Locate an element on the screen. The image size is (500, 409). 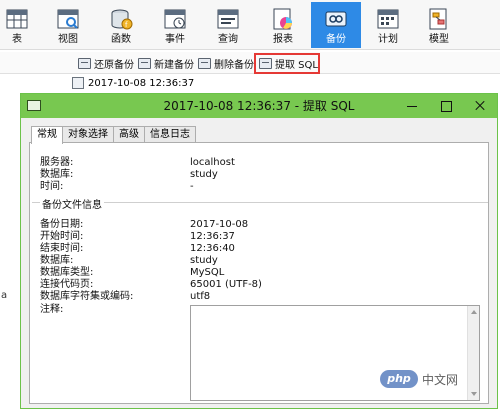
delete-backup-button: 删除备份 is located at coordinates (226, 63).